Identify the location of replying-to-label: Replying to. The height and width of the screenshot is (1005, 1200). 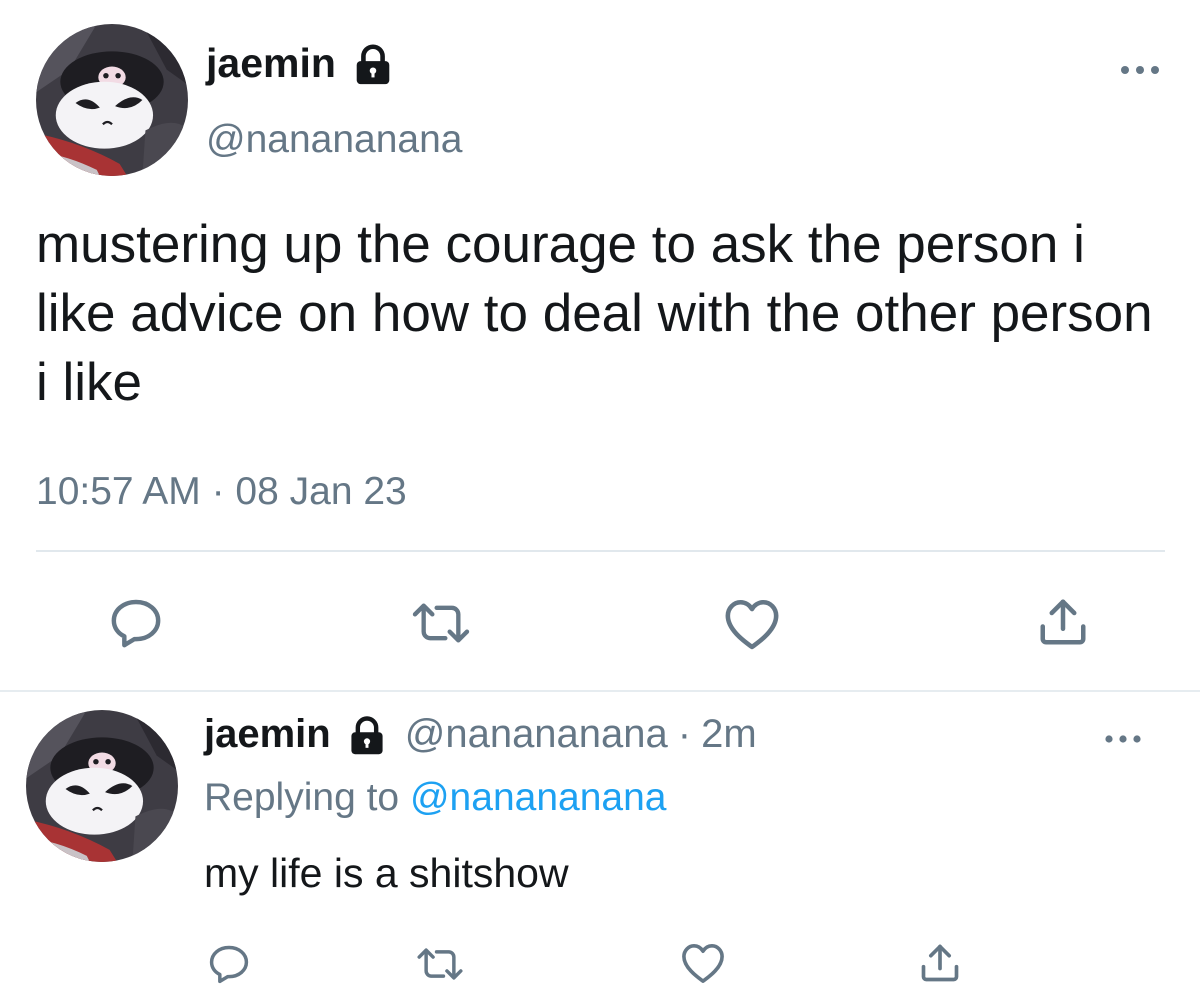
(302, 797).